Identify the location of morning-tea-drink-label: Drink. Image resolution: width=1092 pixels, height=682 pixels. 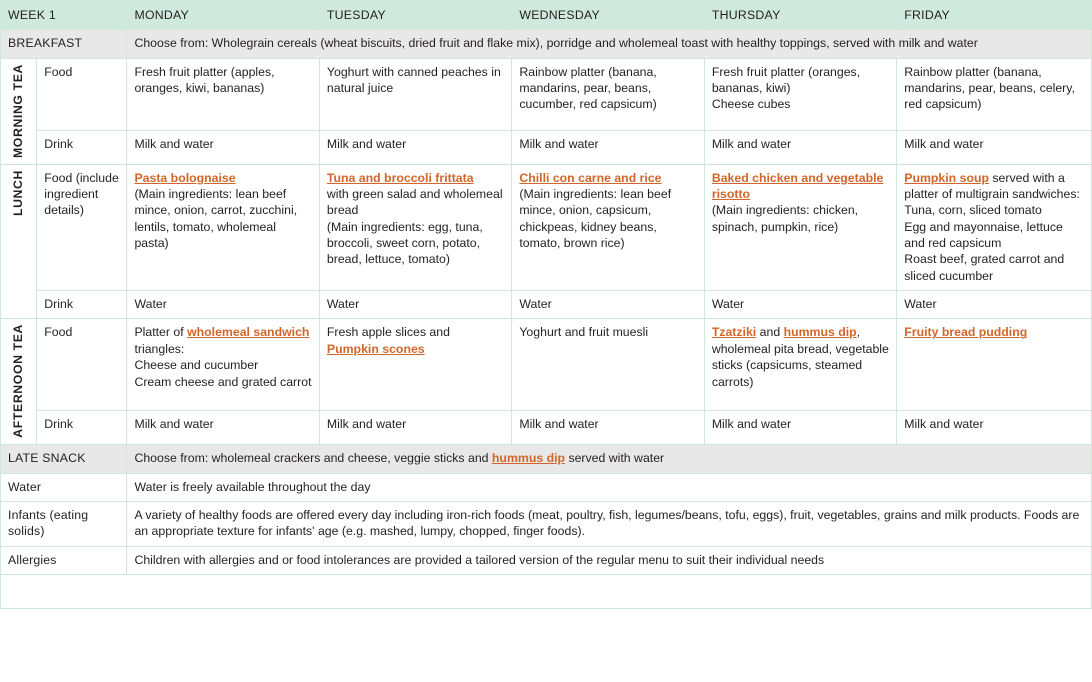
(82, 147).